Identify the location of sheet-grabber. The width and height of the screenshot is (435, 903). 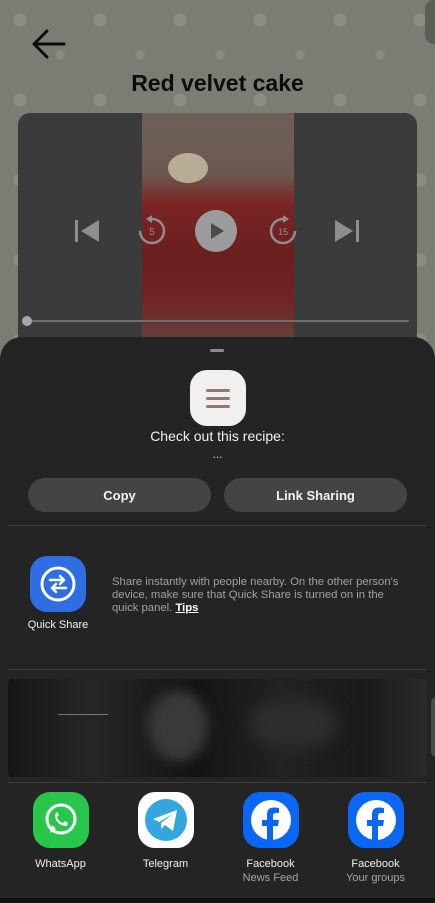
(217, 350).